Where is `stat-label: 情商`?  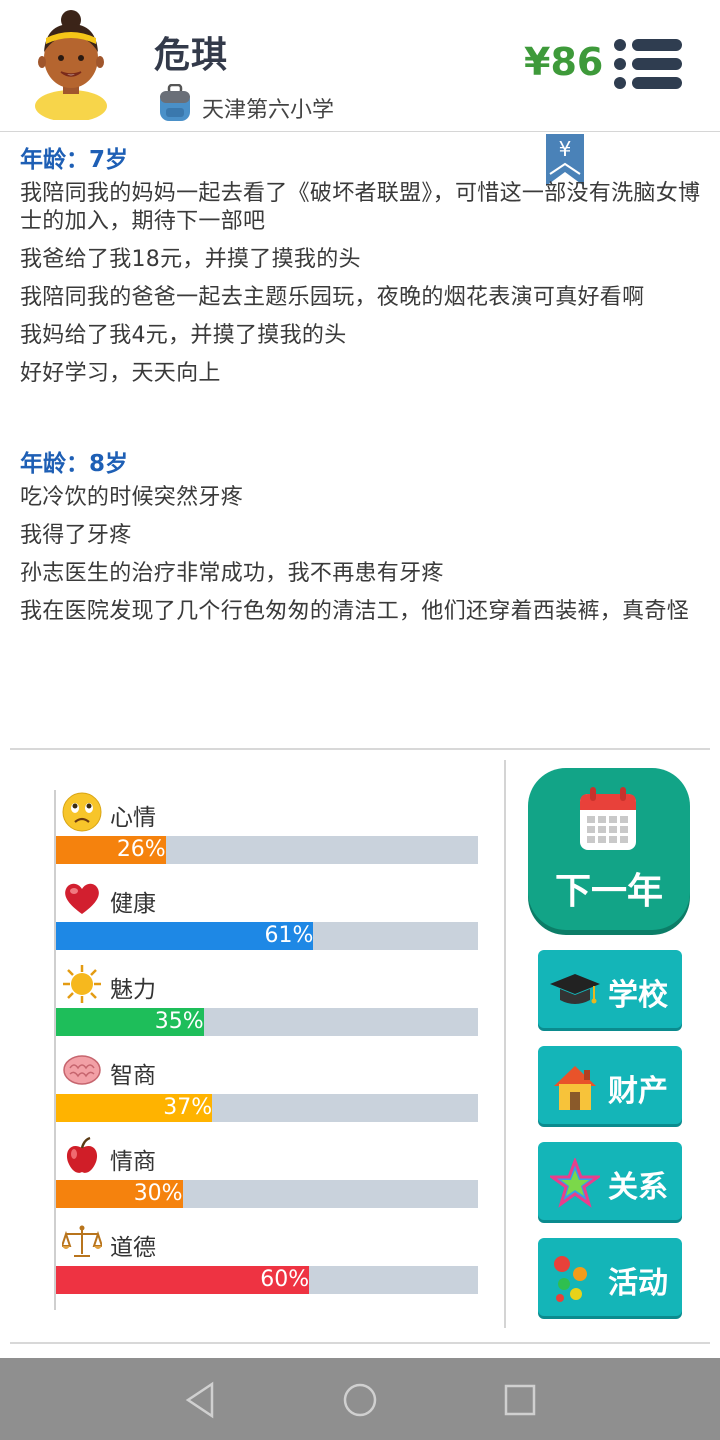 stat-label: 情商 is located at coordinates (133, 1162).